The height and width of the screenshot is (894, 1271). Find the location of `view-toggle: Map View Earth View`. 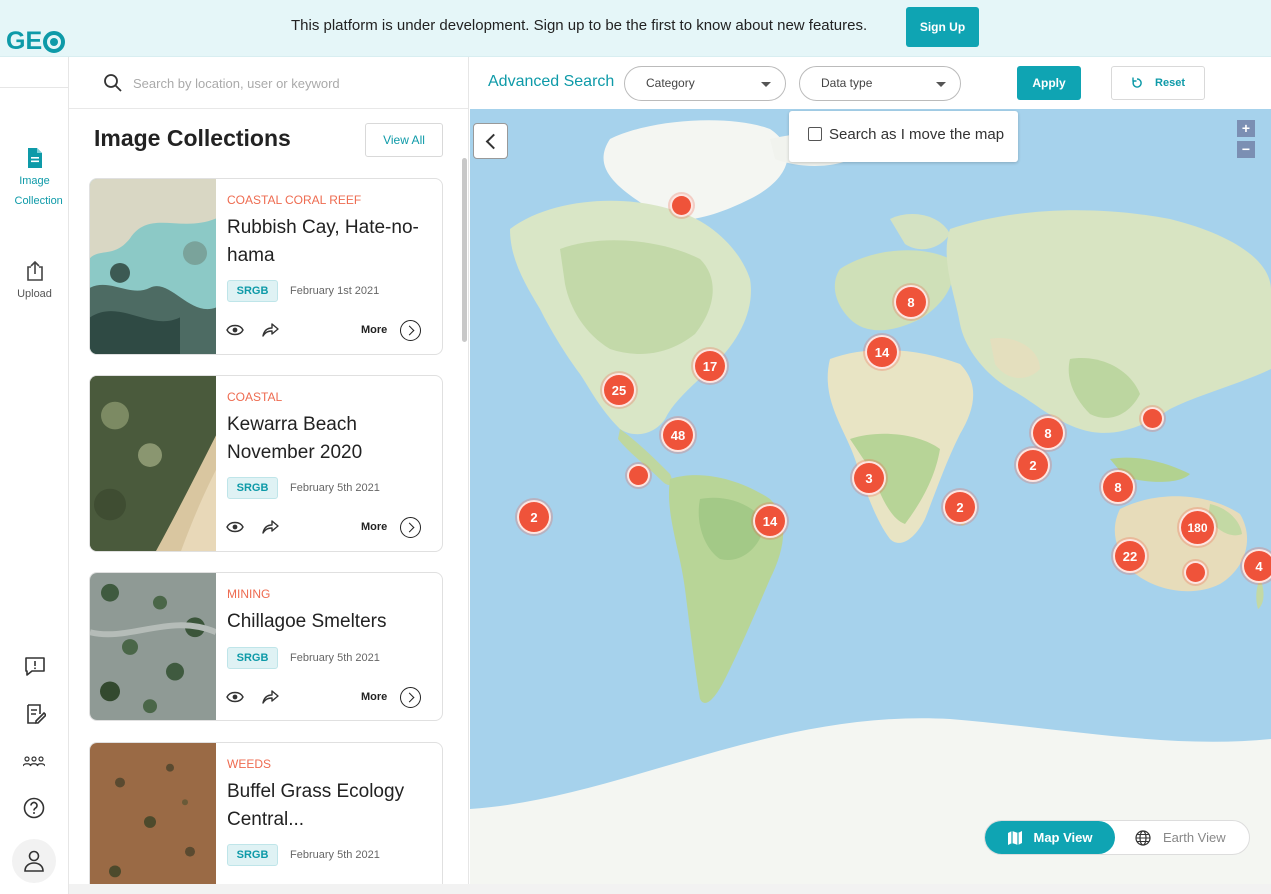

view-toggle: Map View Earth View is located at coordinates (1117, 837).